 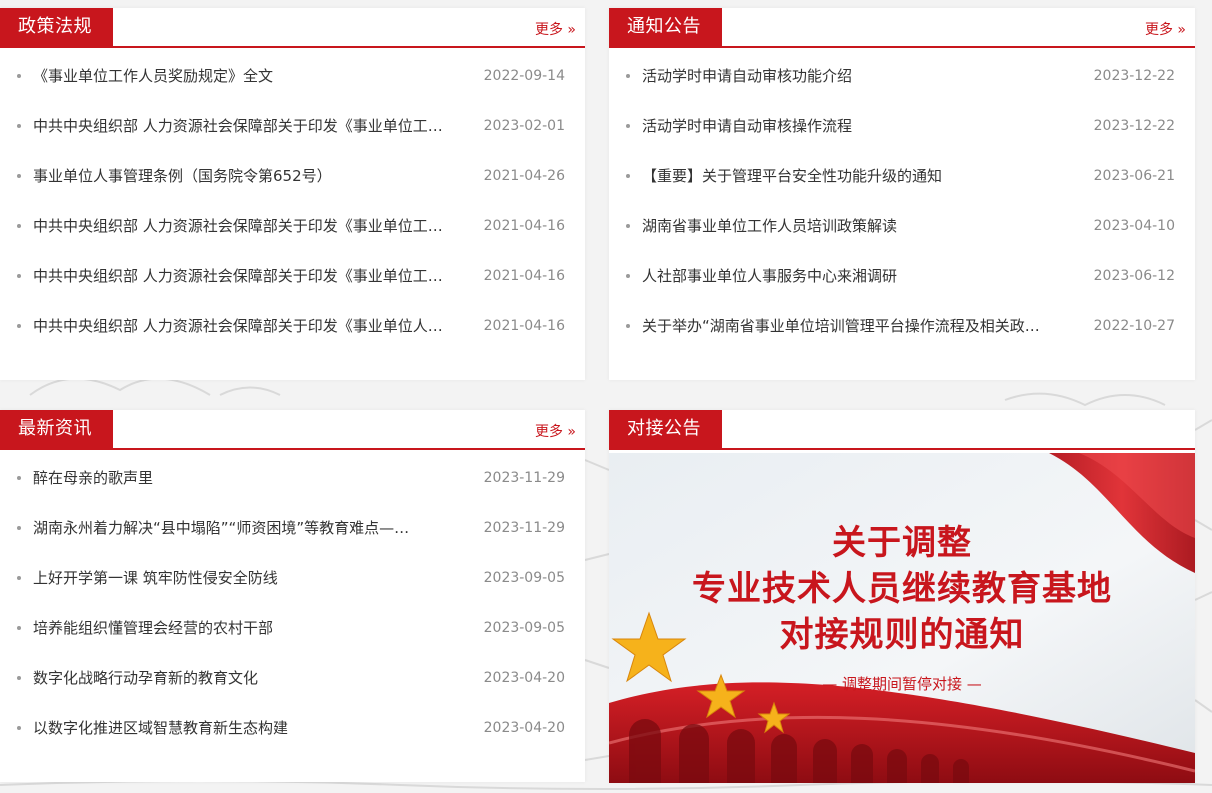 What do you see at coordinates (902, 589) in the screenshot?
I see `banner-line-2: 专业技术人员继续教育基地` at bounding box center [902, 589].